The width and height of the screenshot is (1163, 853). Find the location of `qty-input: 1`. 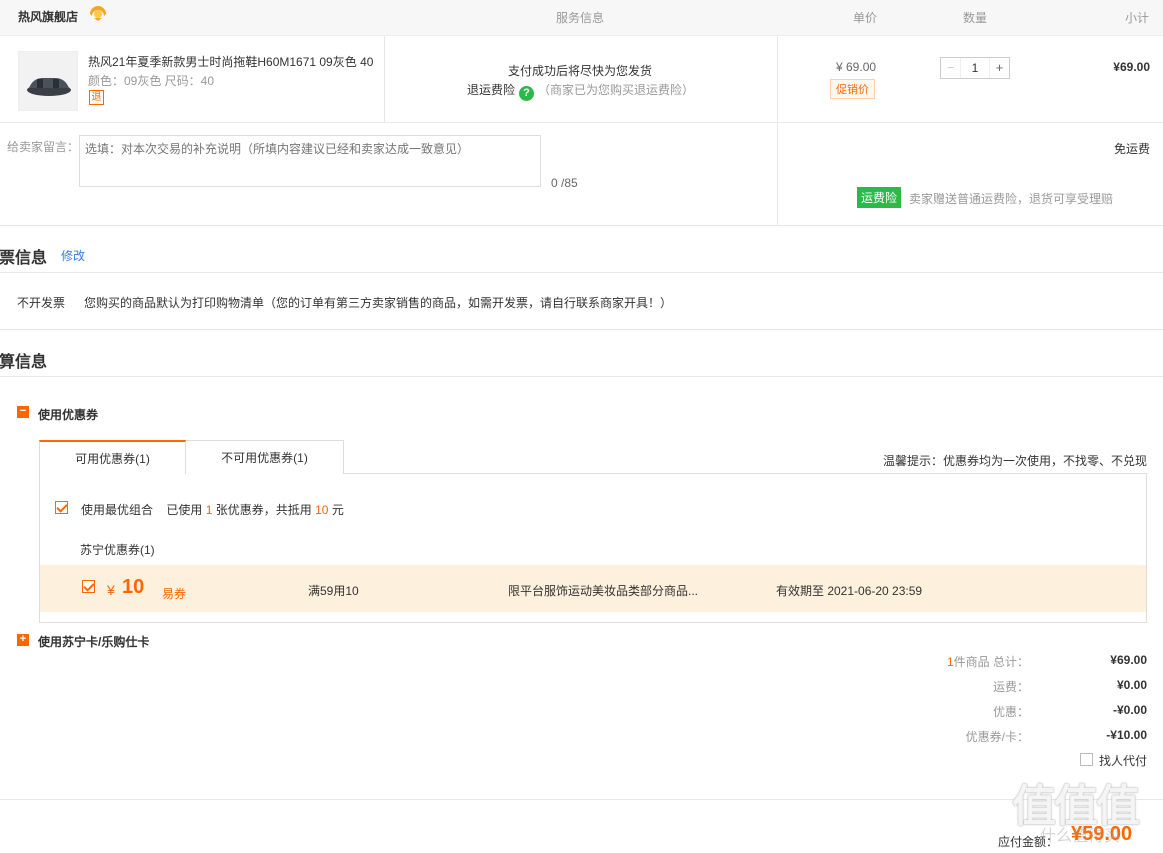

qty-input: 1 is located at coordinates (975, 68).